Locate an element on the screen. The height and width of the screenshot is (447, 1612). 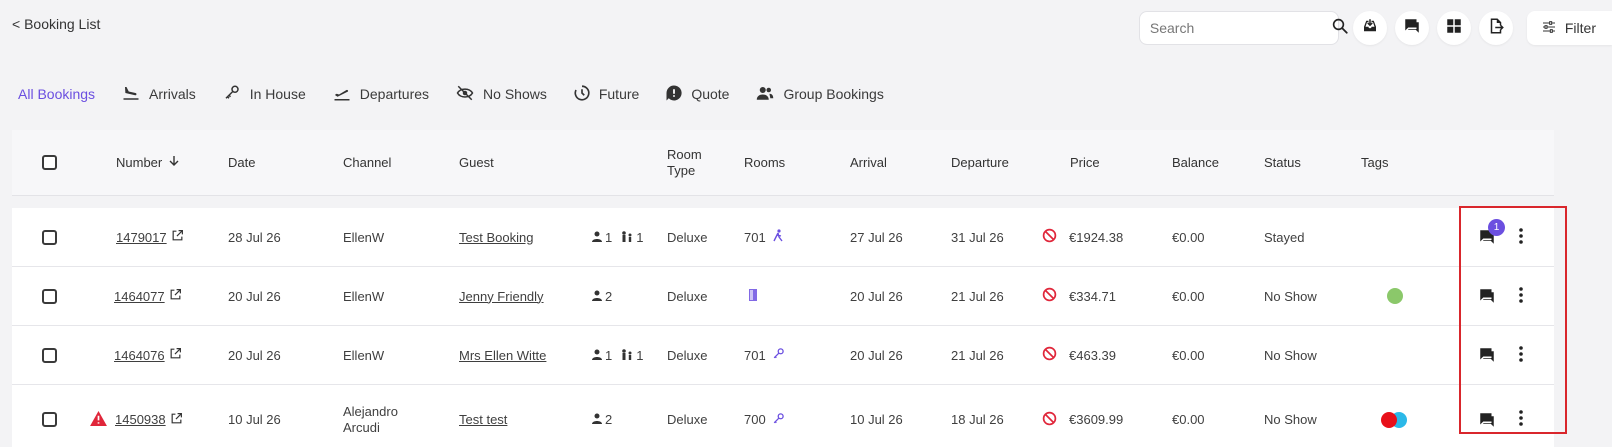
tab-future: Future is located at coordinates (606, 94).